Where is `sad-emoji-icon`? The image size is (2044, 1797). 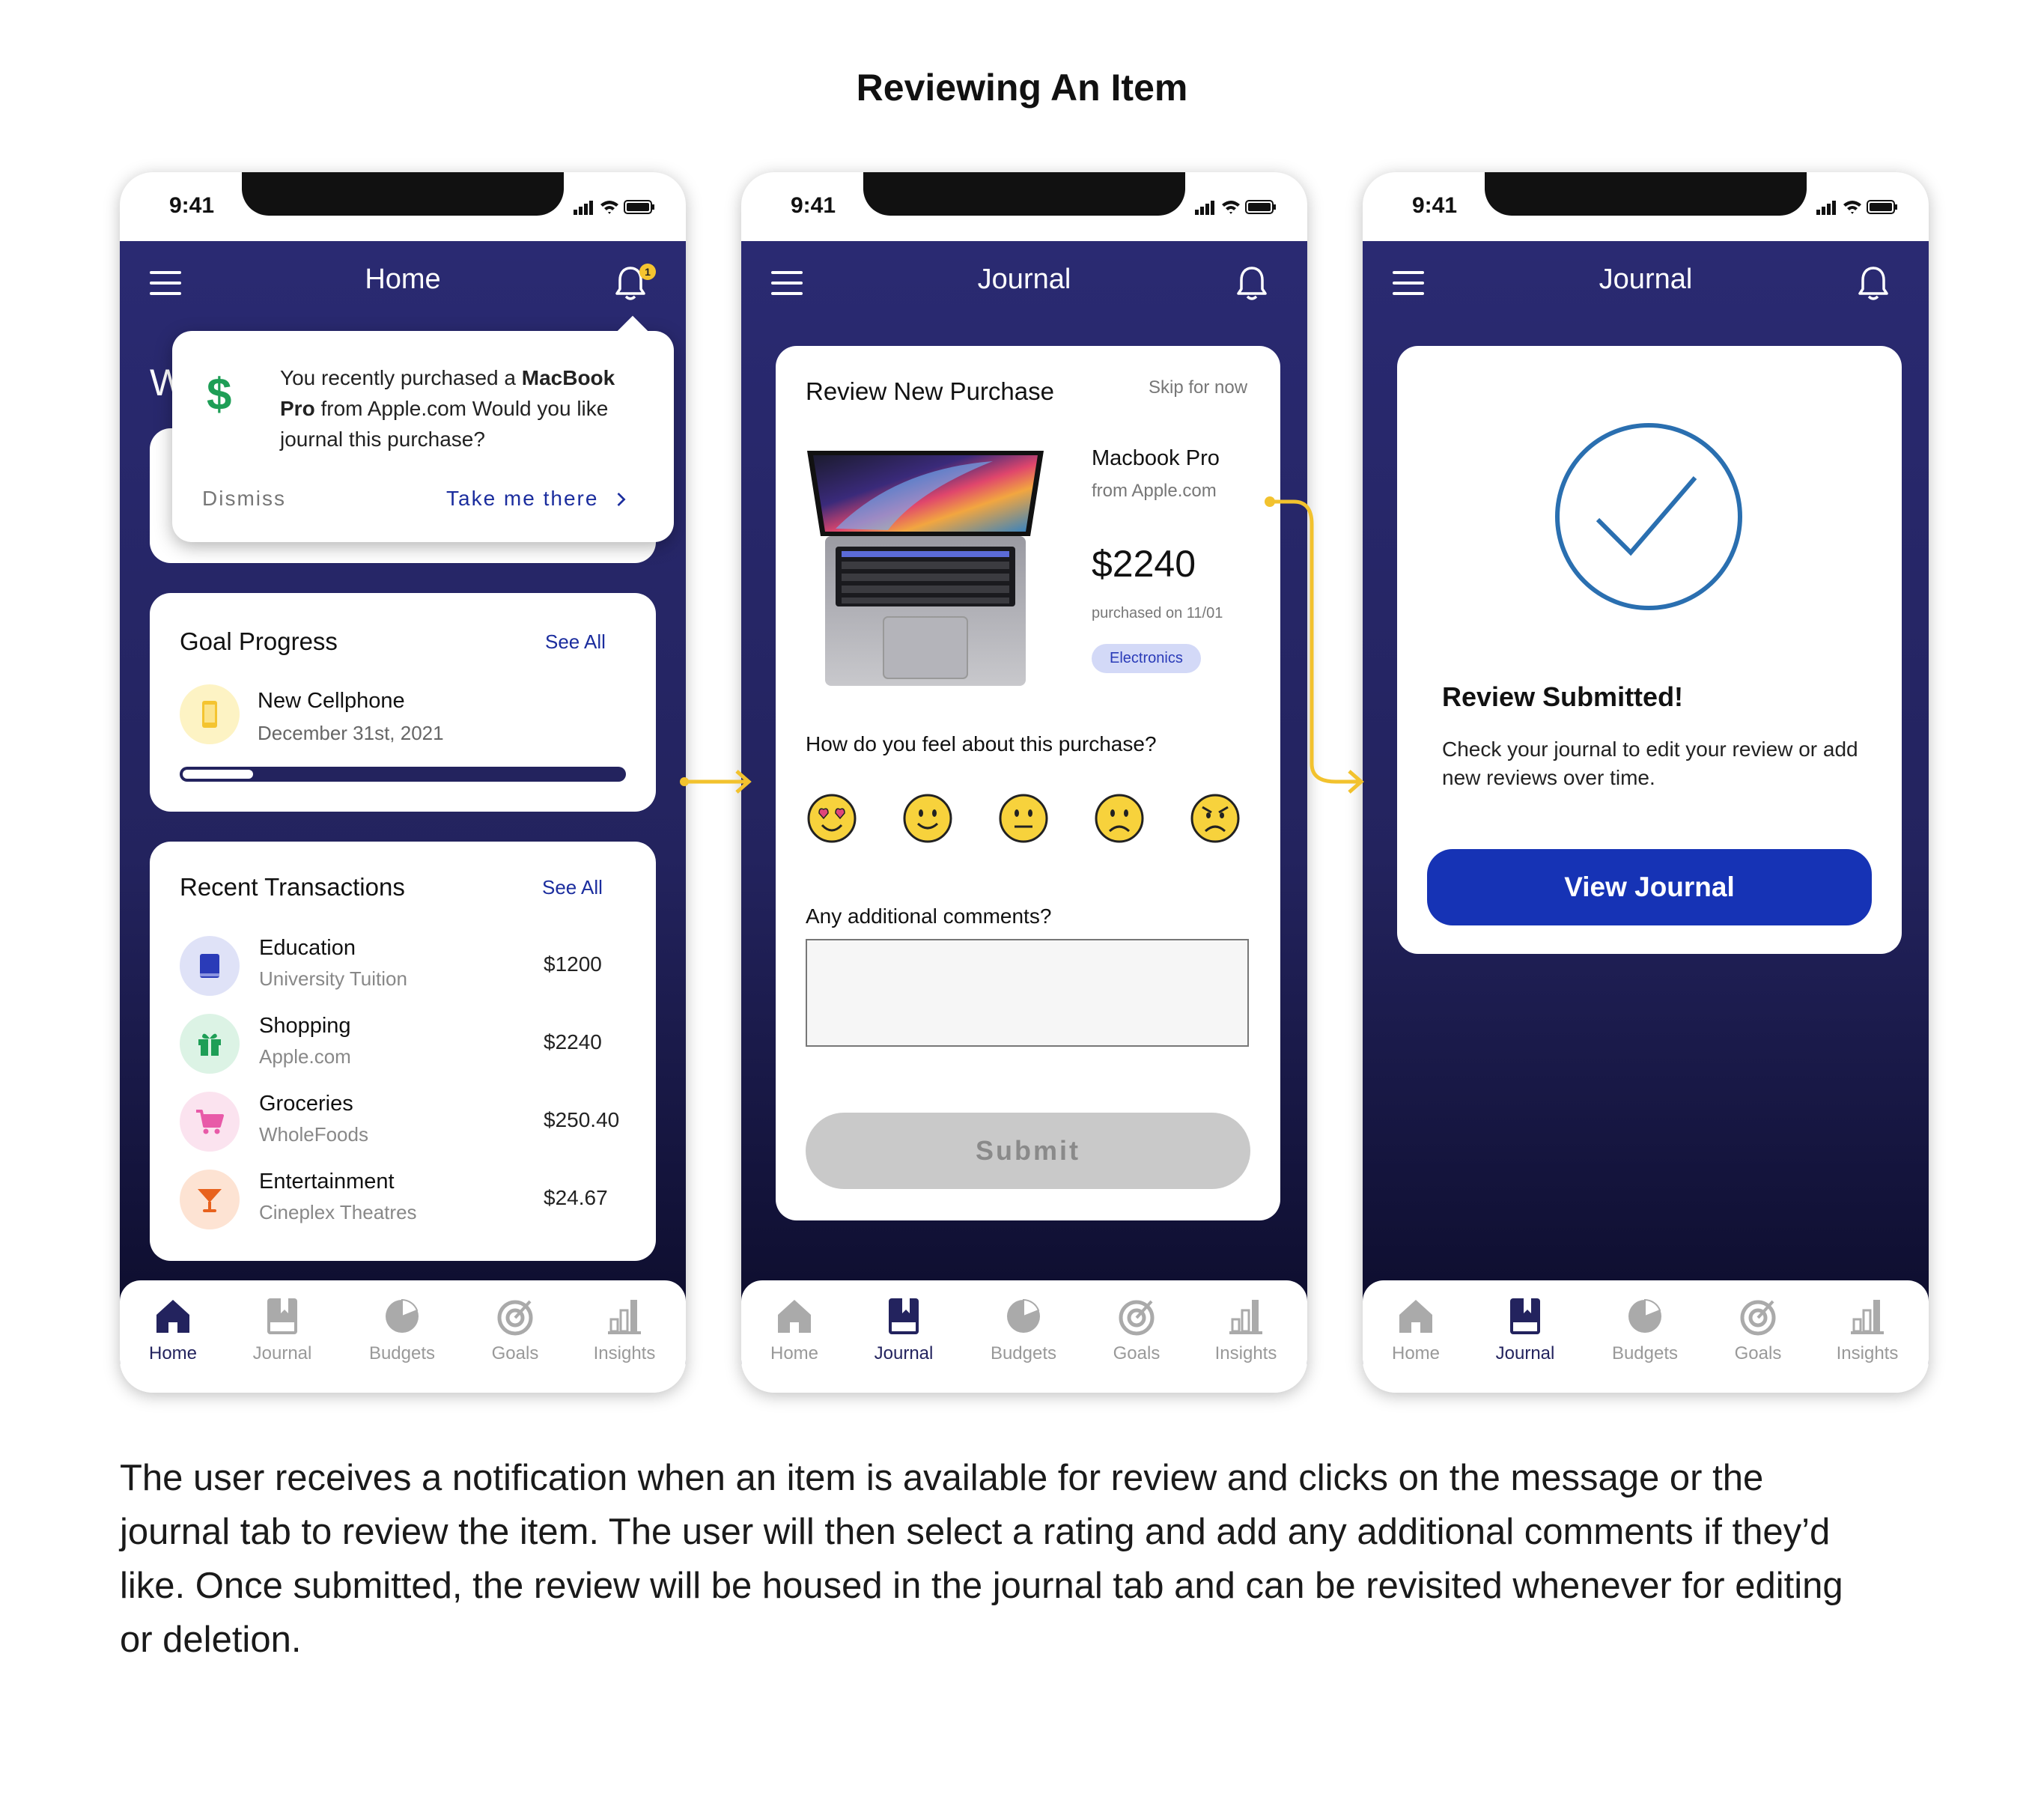 sad-emoji-icon is located at coordinates (1119, 818).